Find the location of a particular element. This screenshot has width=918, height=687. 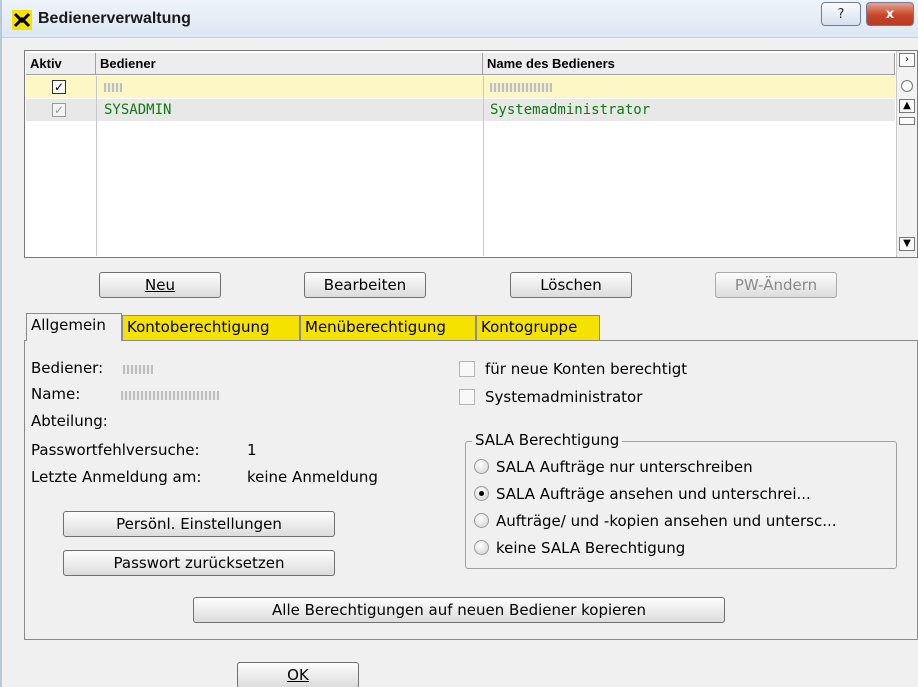

help-button: ? is located at coordinates (841, 14).